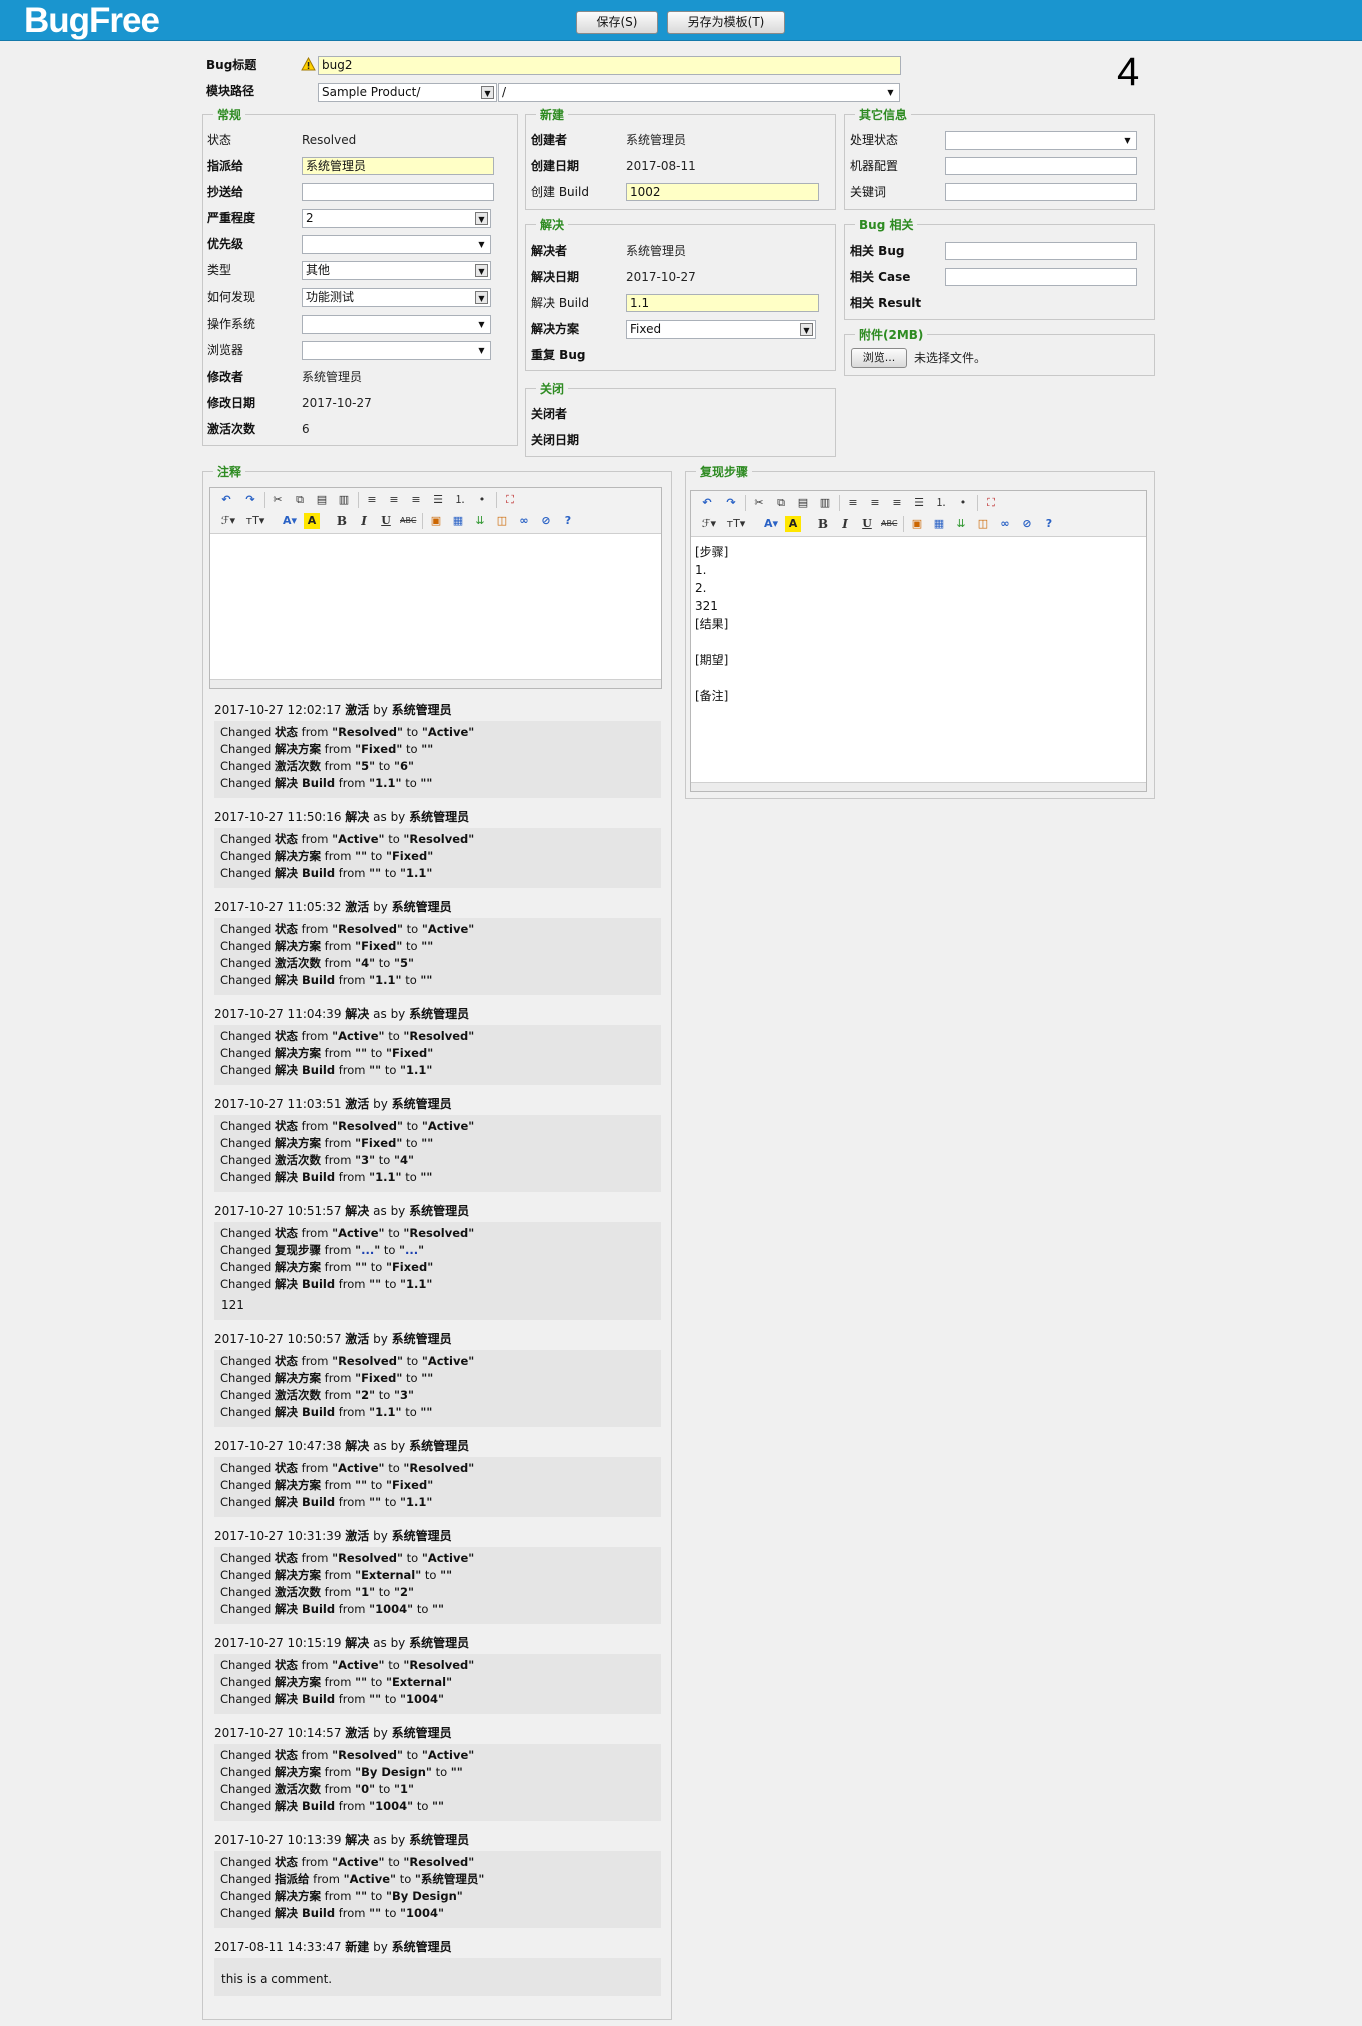  I want to click on changed-field: 指派给, so click(292, 1879).